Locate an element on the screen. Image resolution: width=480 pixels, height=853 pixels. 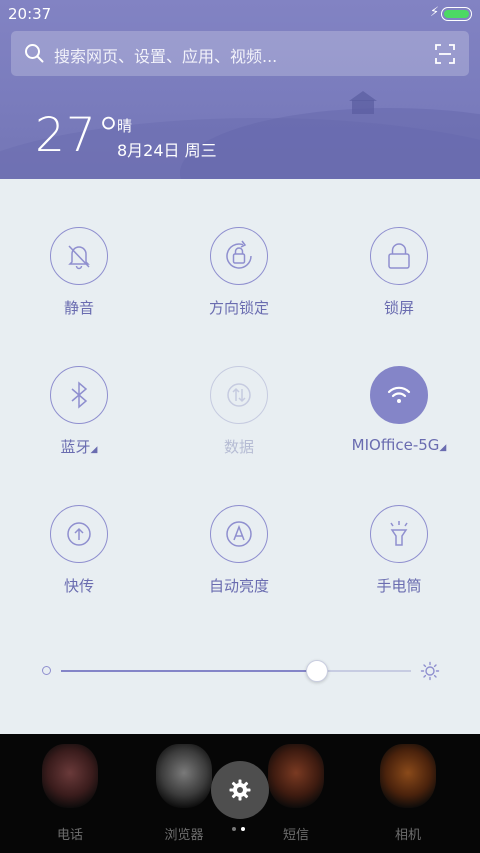
toggle-label: 蓝牙◢ is located at coordinates (79, 446).